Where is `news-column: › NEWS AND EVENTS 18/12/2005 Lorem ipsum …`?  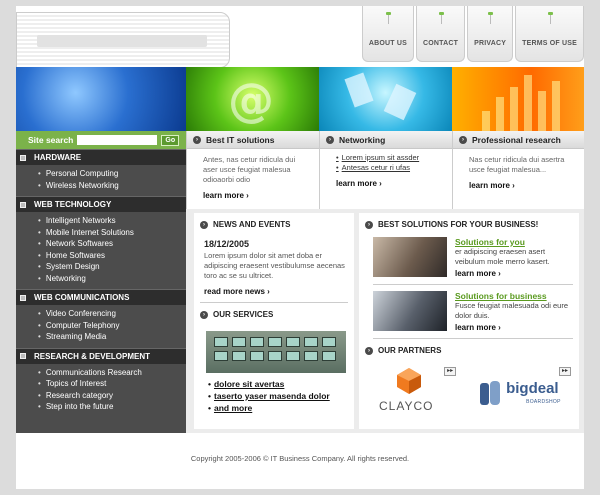
news-column: › NEWS AND EVENTS 18/12/2005 Lorem ipsum … is located at coordinates (274, 321).